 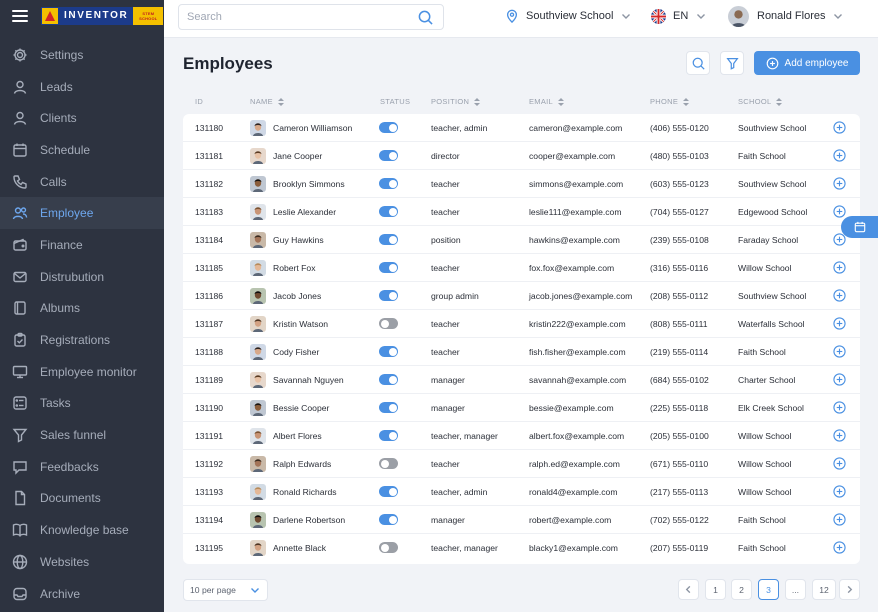 I want to click on menu-icon, so click(x=20, y=16).